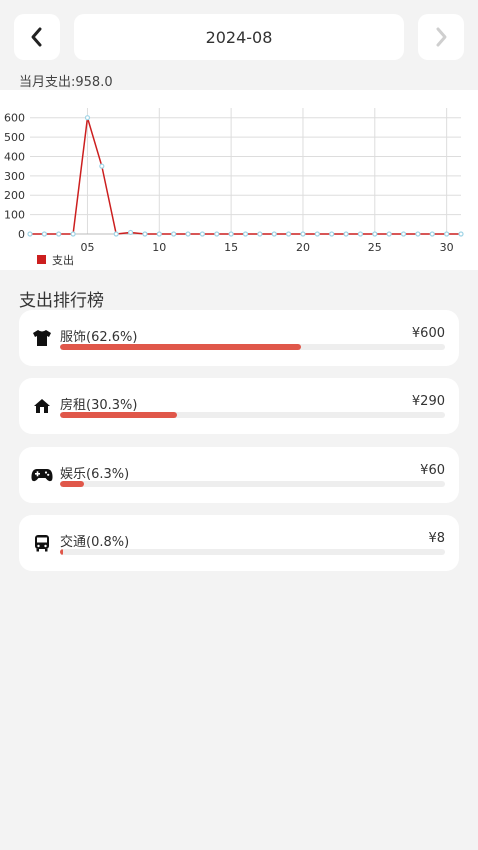 This screenshot has width=478, height=850. I want to click on next-month-button, so click(441, 37).